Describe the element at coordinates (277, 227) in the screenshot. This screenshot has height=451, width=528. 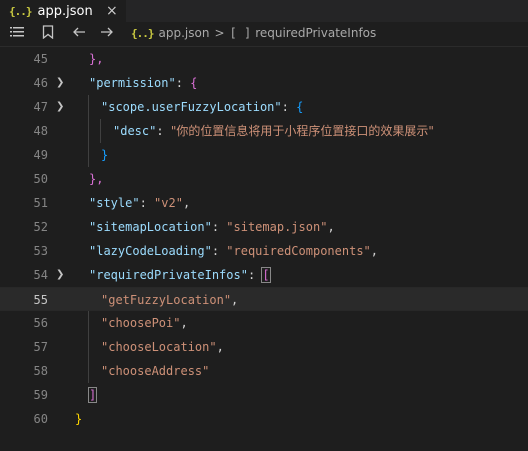
I see `json-string: "sitemap.json"` at that location.